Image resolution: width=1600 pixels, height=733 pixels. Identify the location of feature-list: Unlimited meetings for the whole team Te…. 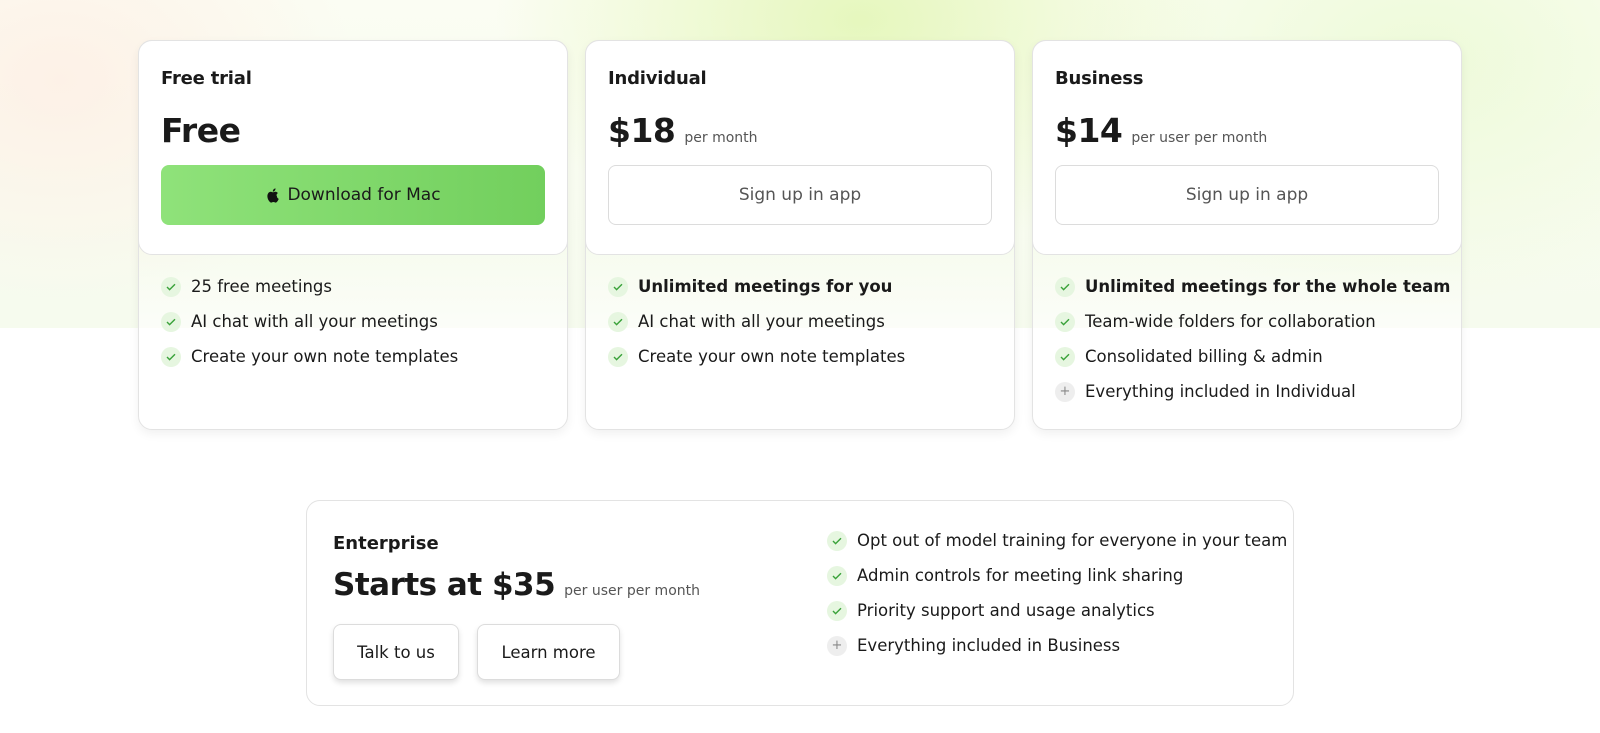
(1252, 339).